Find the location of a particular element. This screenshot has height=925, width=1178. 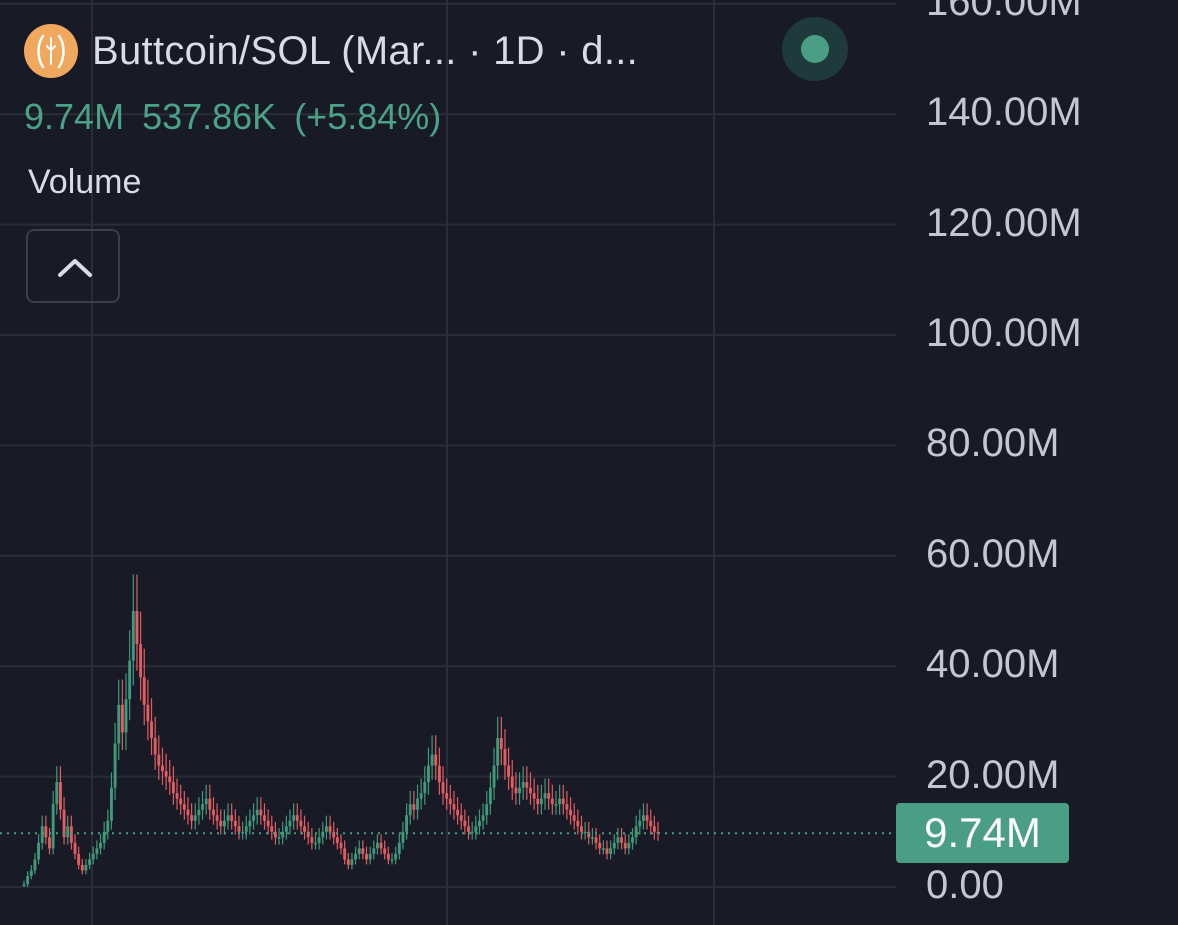

live-status-indicator is located at coordinates (815, 49).